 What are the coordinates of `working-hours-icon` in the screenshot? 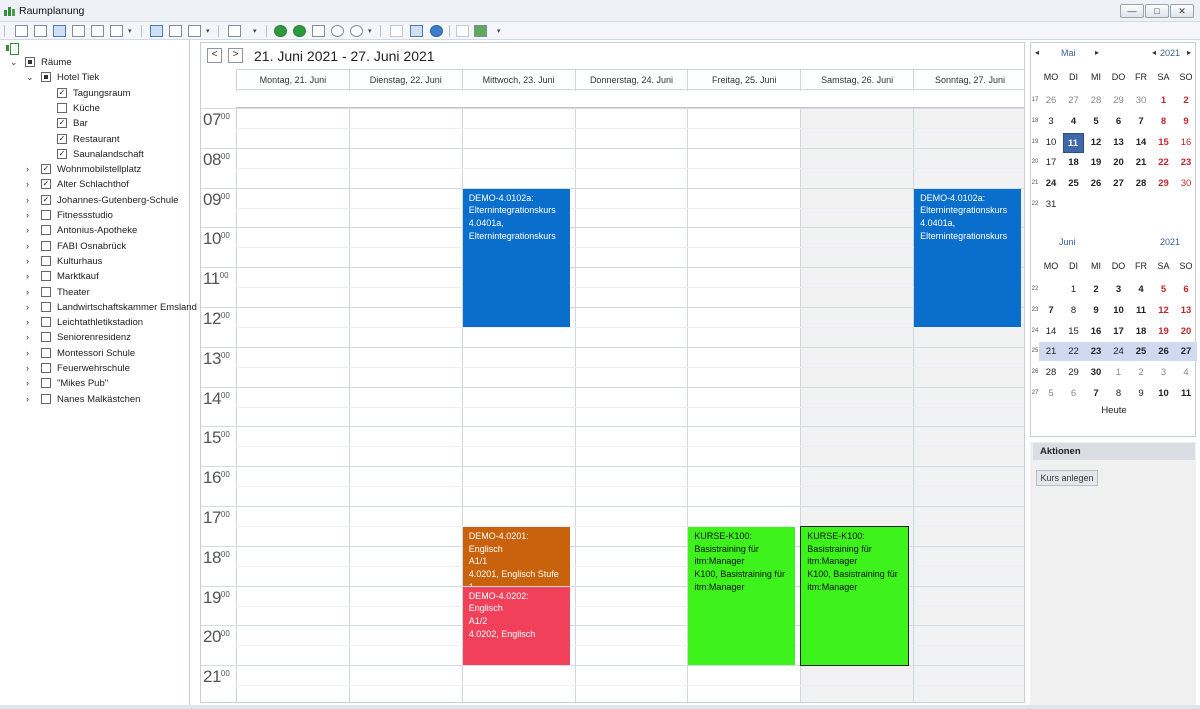 It's located at (416, 31).